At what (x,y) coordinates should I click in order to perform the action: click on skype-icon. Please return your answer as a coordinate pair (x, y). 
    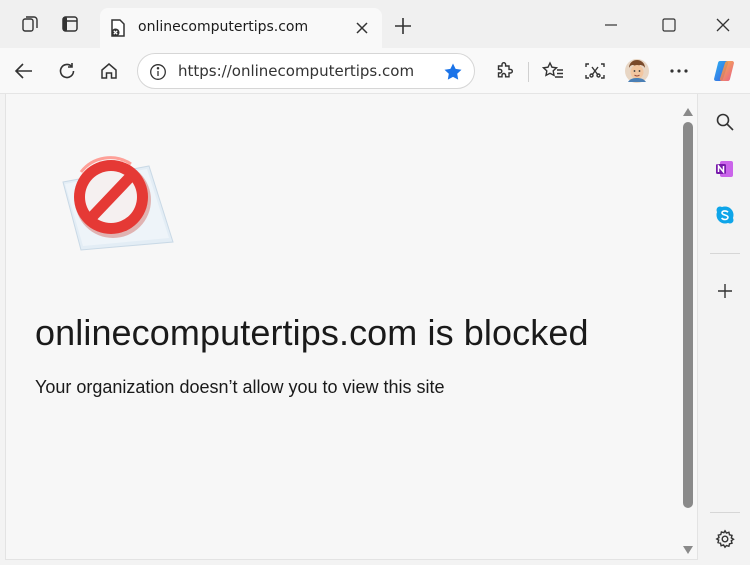
    Looking at the image, I should click on (725, 215).